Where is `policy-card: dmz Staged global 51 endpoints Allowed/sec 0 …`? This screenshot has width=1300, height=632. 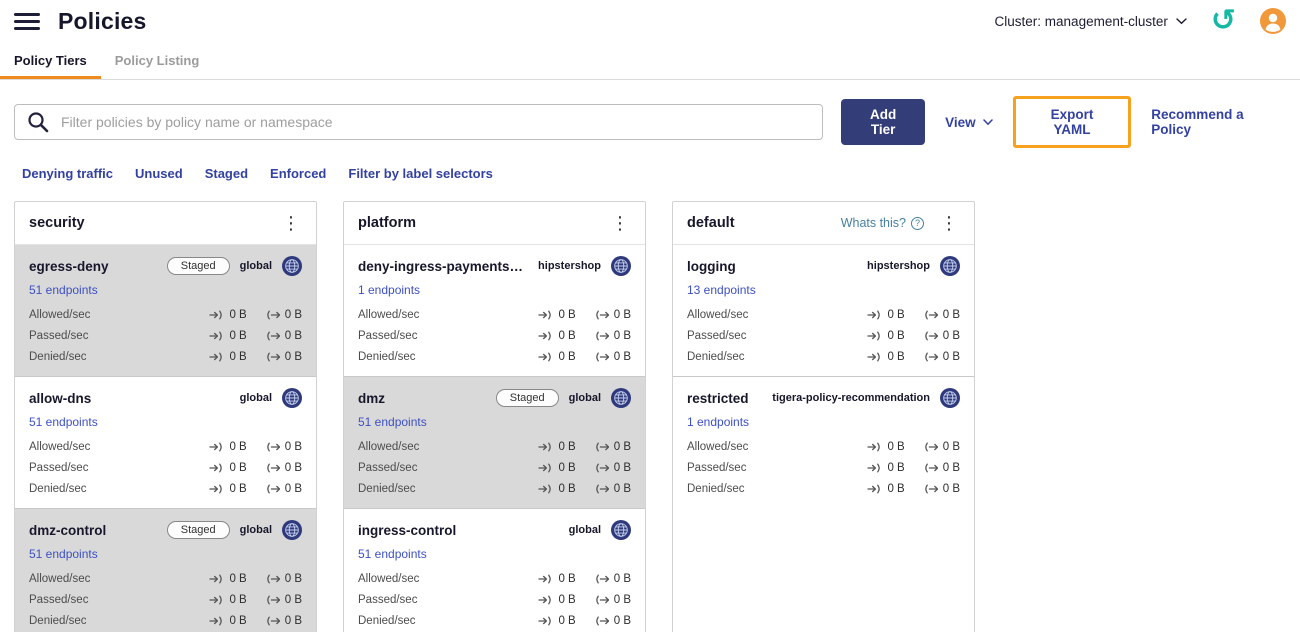
policy-card: dmz Staged global 51 endpoints Allowed/sec 0 … is located at coordinates (494, 442).